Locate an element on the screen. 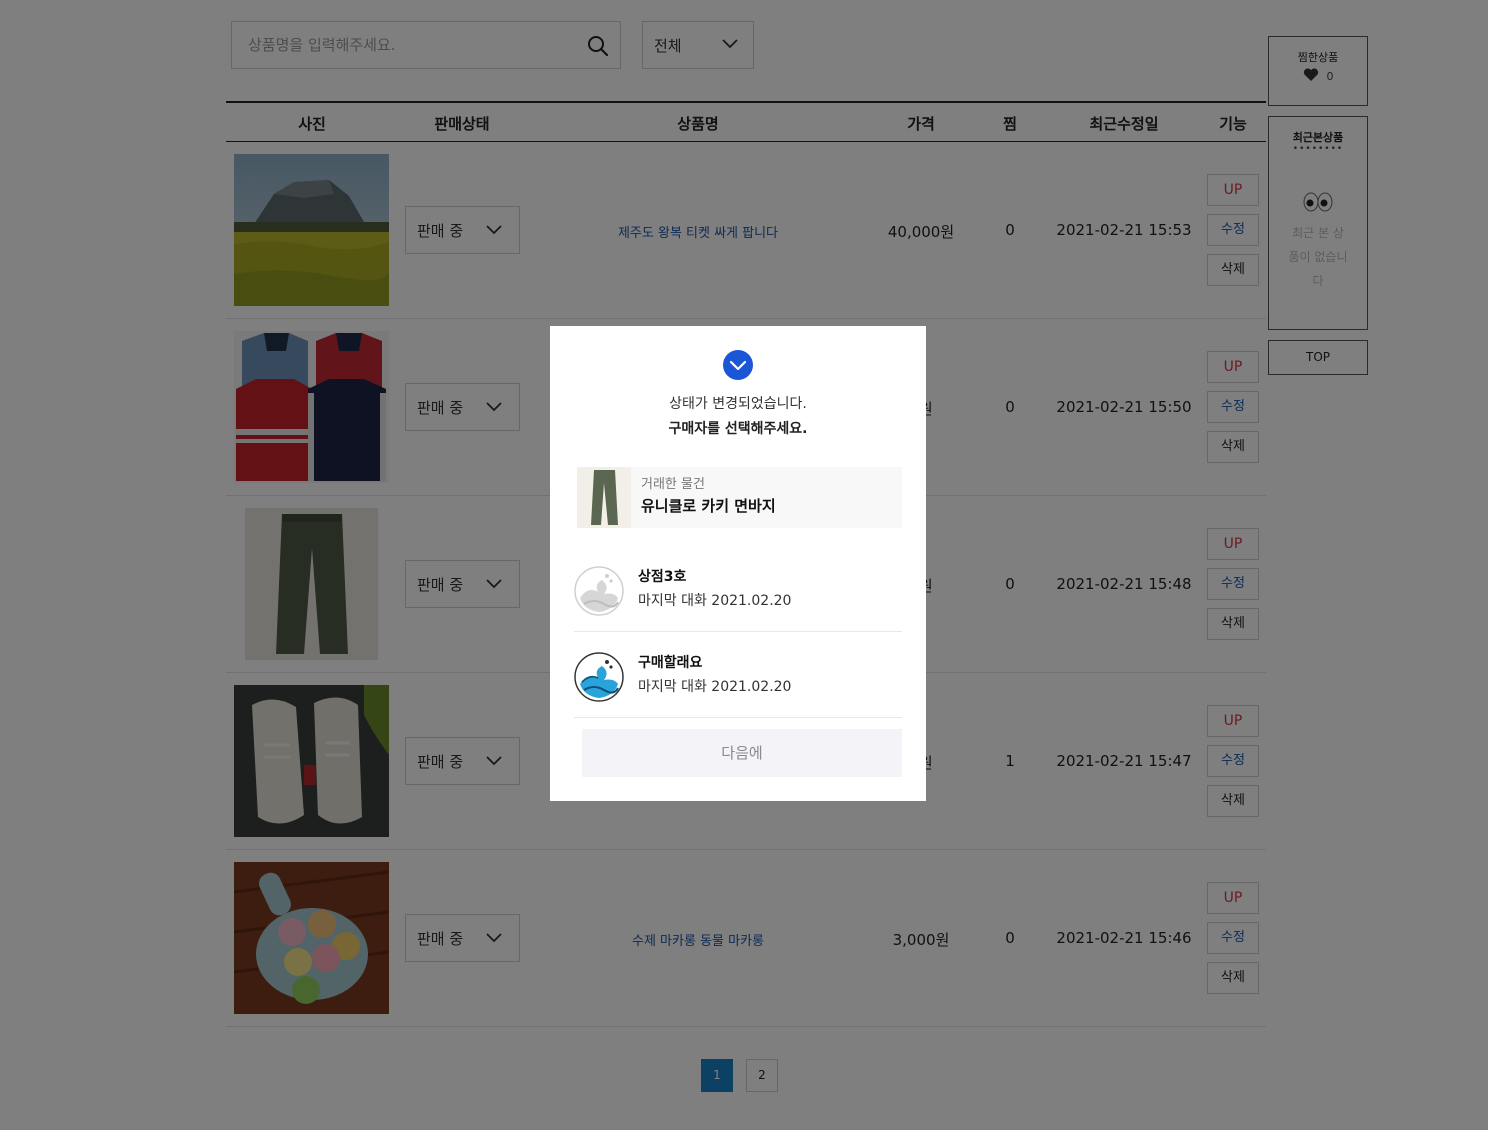  buyer-option: 상점3호 마지막 대화 2021.02.20 is located at coordinates (738, 589).